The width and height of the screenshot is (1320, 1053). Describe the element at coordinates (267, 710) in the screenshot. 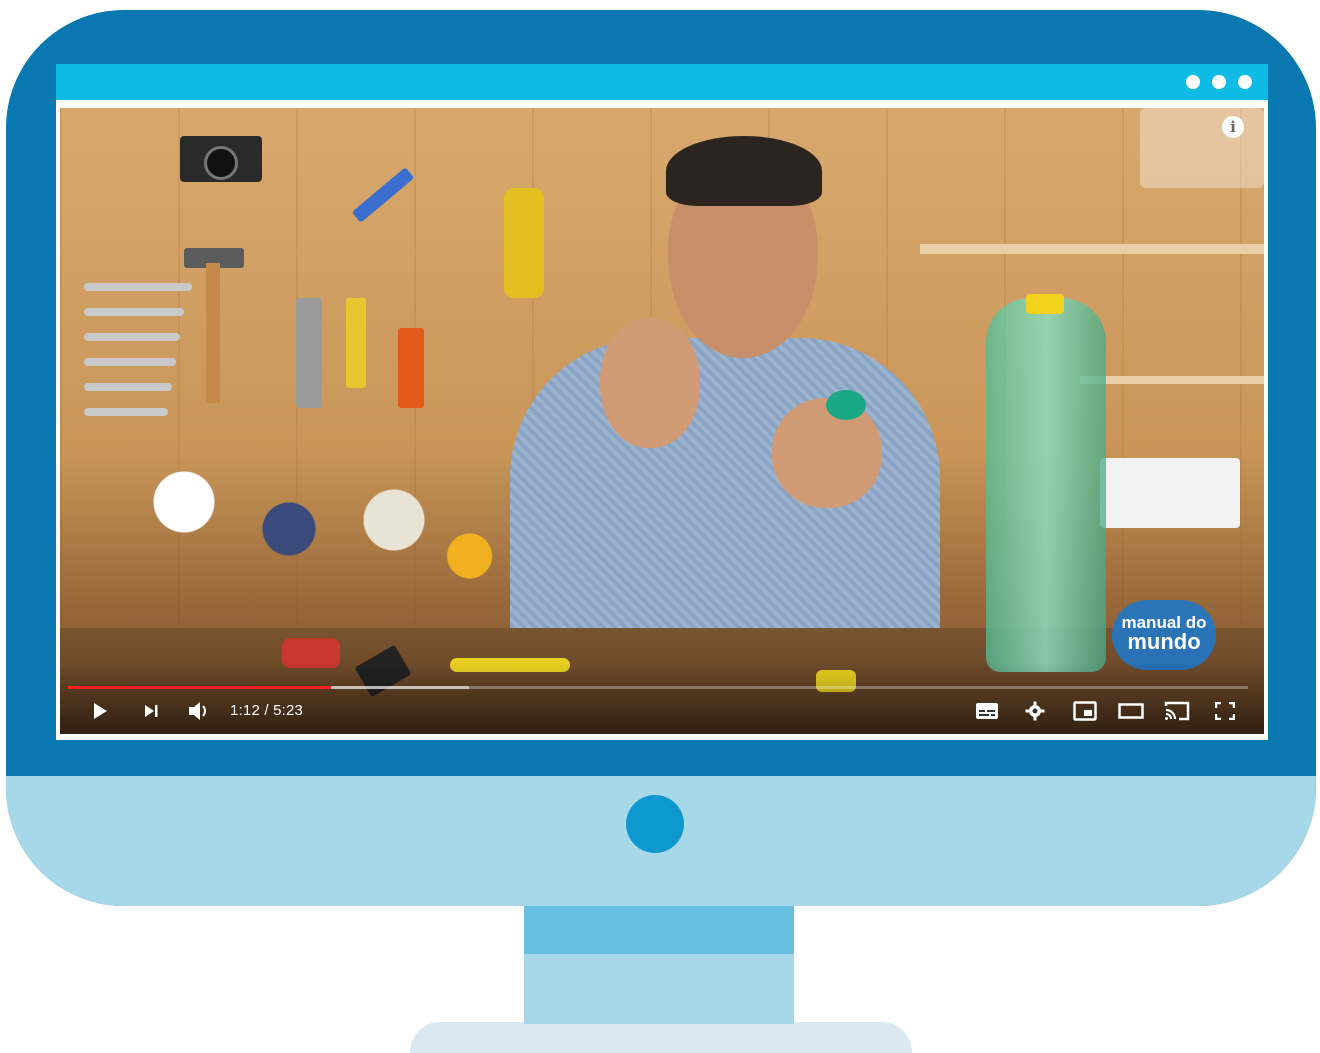

I see `time-display: 1:12 / 5:23` at that location.